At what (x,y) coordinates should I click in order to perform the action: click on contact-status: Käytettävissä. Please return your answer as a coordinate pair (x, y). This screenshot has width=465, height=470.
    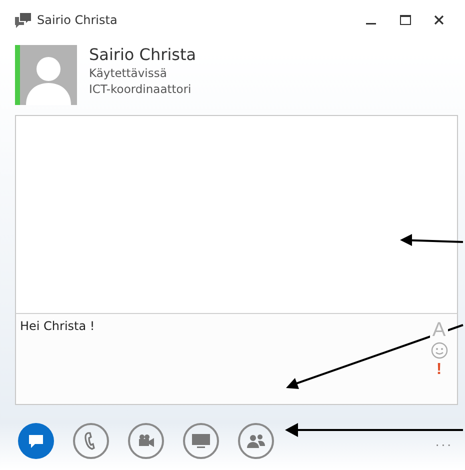
    Looking at the image, I should click on (128, 73).